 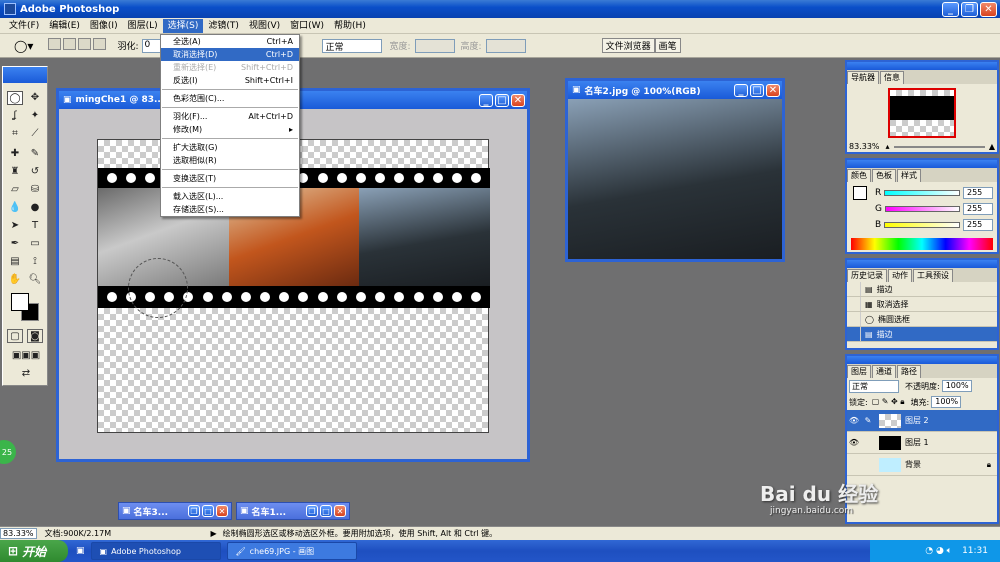 What do you see at coordinates (518, 100) in the screenshot?
I see `doc-close-button: ✕` at bounding box center [518, 100].